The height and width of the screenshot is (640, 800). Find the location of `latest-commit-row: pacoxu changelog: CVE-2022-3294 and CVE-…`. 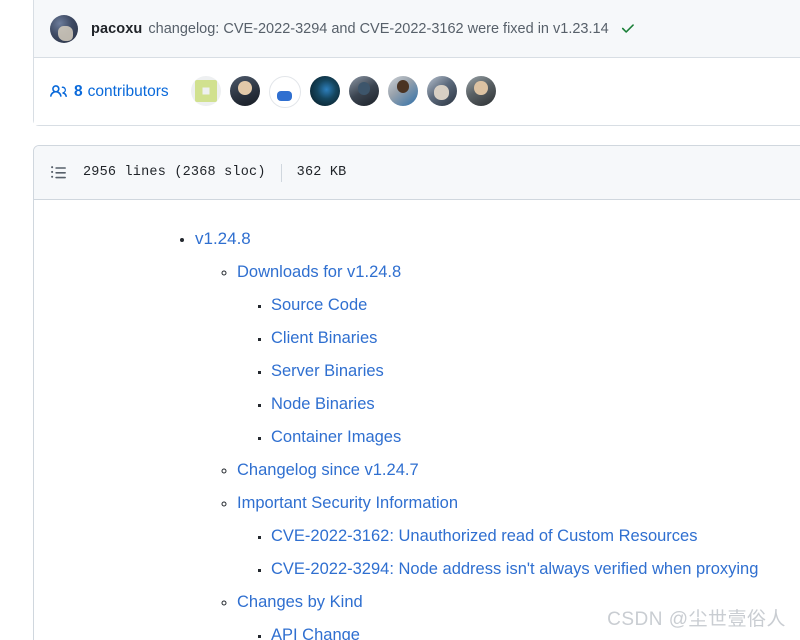

latest-commit-row: pacoxu changelog: CVE-2022-3294 and CVE-… is located at coordinates (417, 29).